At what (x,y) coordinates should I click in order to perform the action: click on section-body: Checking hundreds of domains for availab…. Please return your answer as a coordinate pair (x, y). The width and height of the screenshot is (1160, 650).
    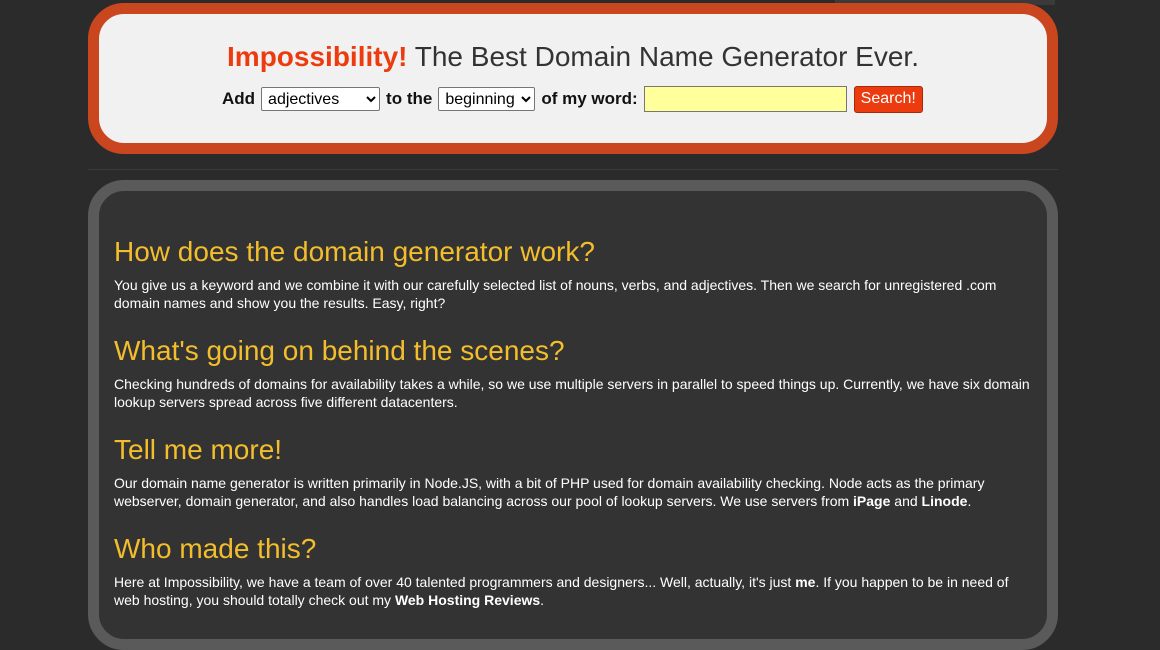
    Looking at the image, I should click on (572, 393).